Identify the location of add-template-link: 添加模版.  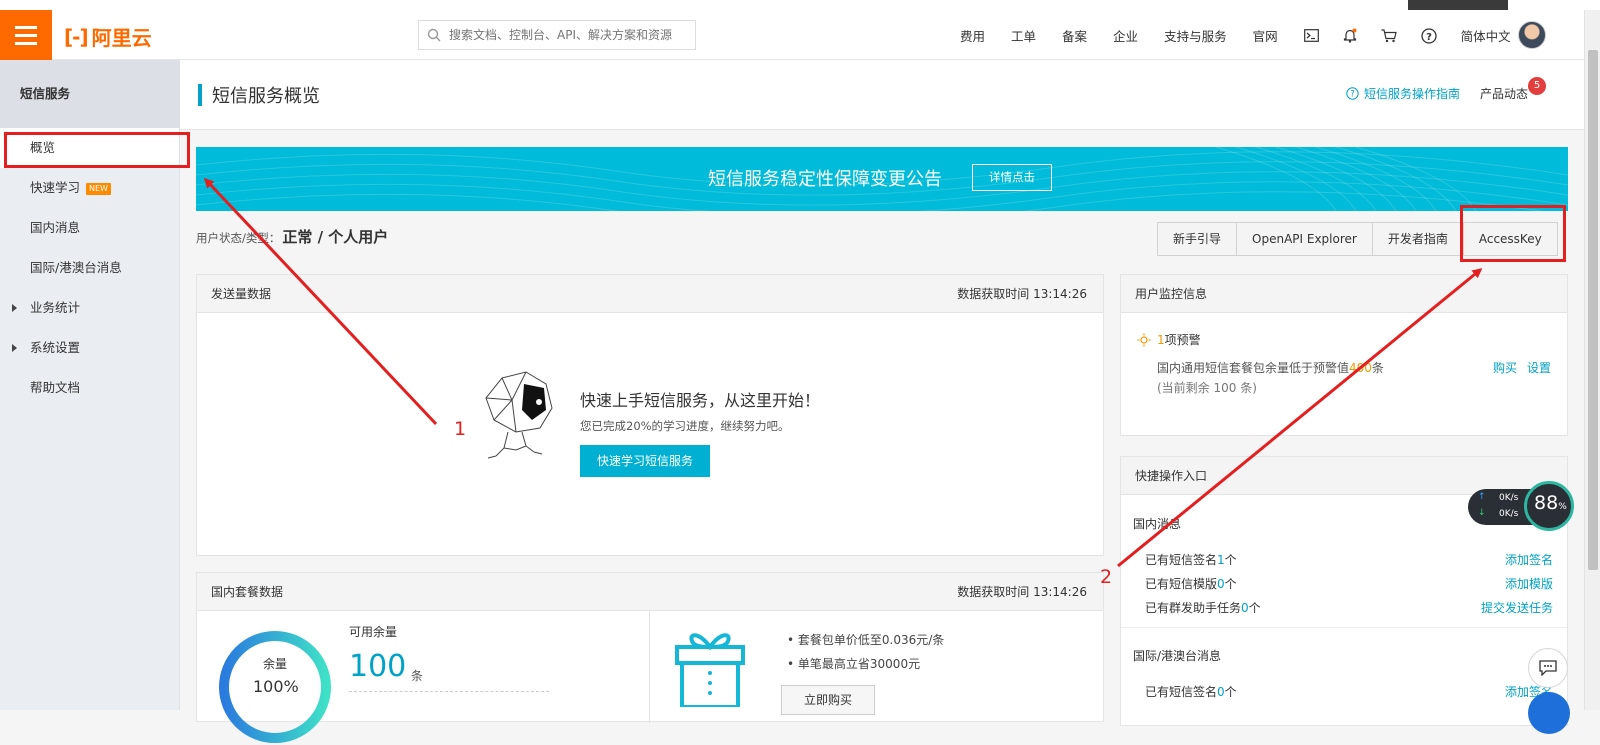
(1529, 583).